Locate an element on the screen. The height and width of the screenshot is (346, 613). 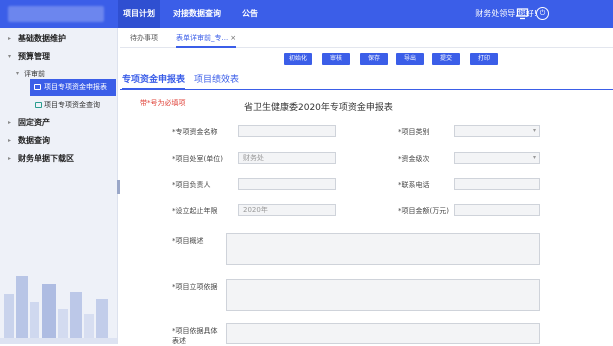
tab-form: 表单详审前_专... × is located at coordinates (206, 38).